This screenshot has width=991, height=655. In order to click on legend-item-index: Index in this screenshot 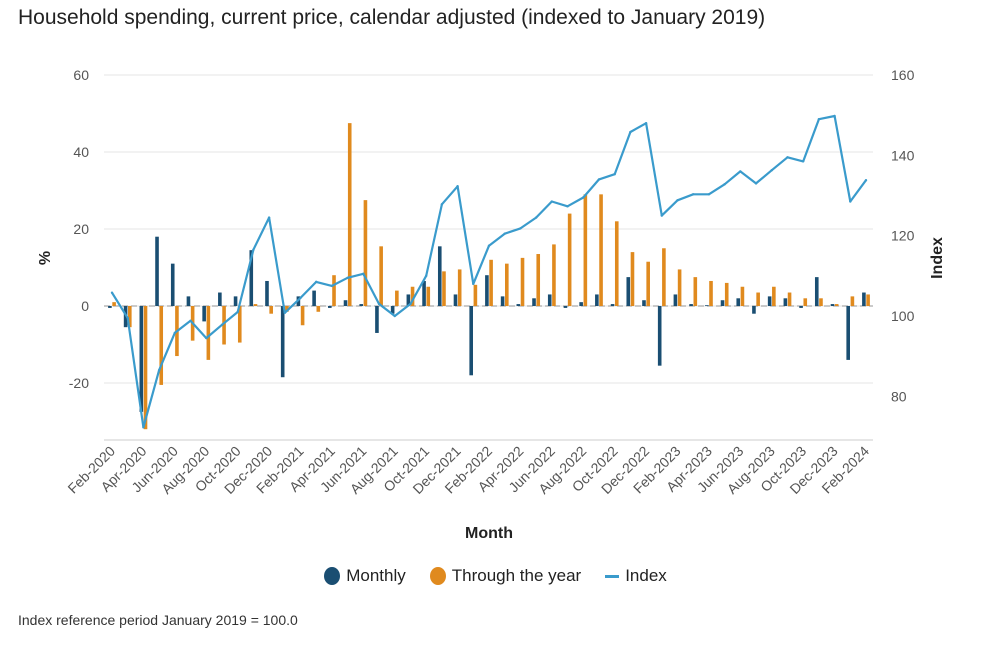, I will do `click(636, 576)`.